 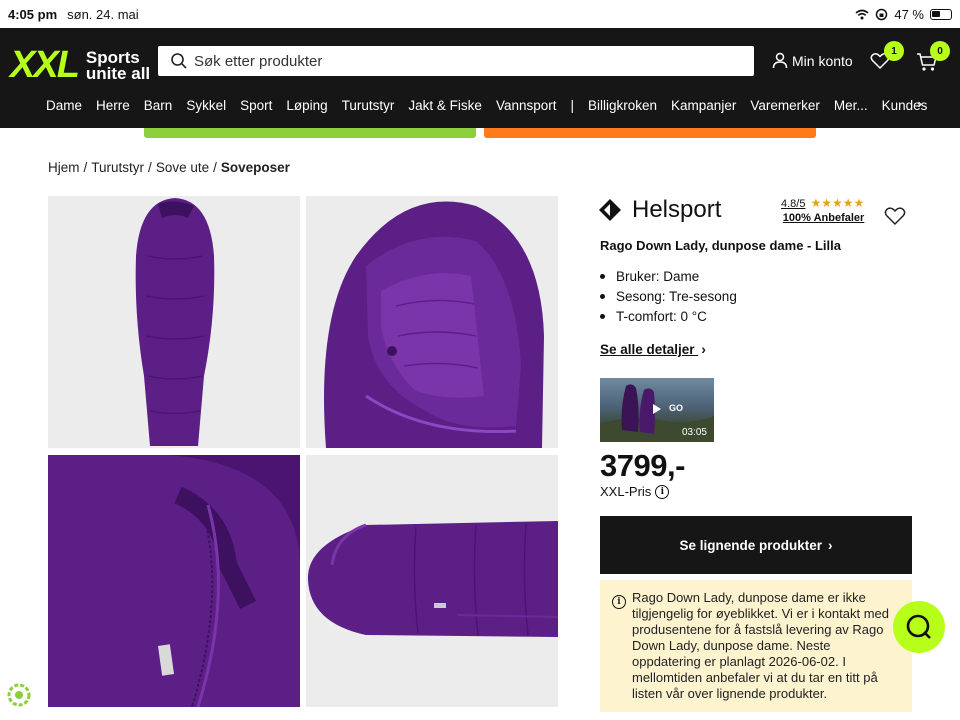 I want to click on breadcrumb: Hjem / Turutstyr / Sove ute / Soveposer, so click(x=169, y=167).